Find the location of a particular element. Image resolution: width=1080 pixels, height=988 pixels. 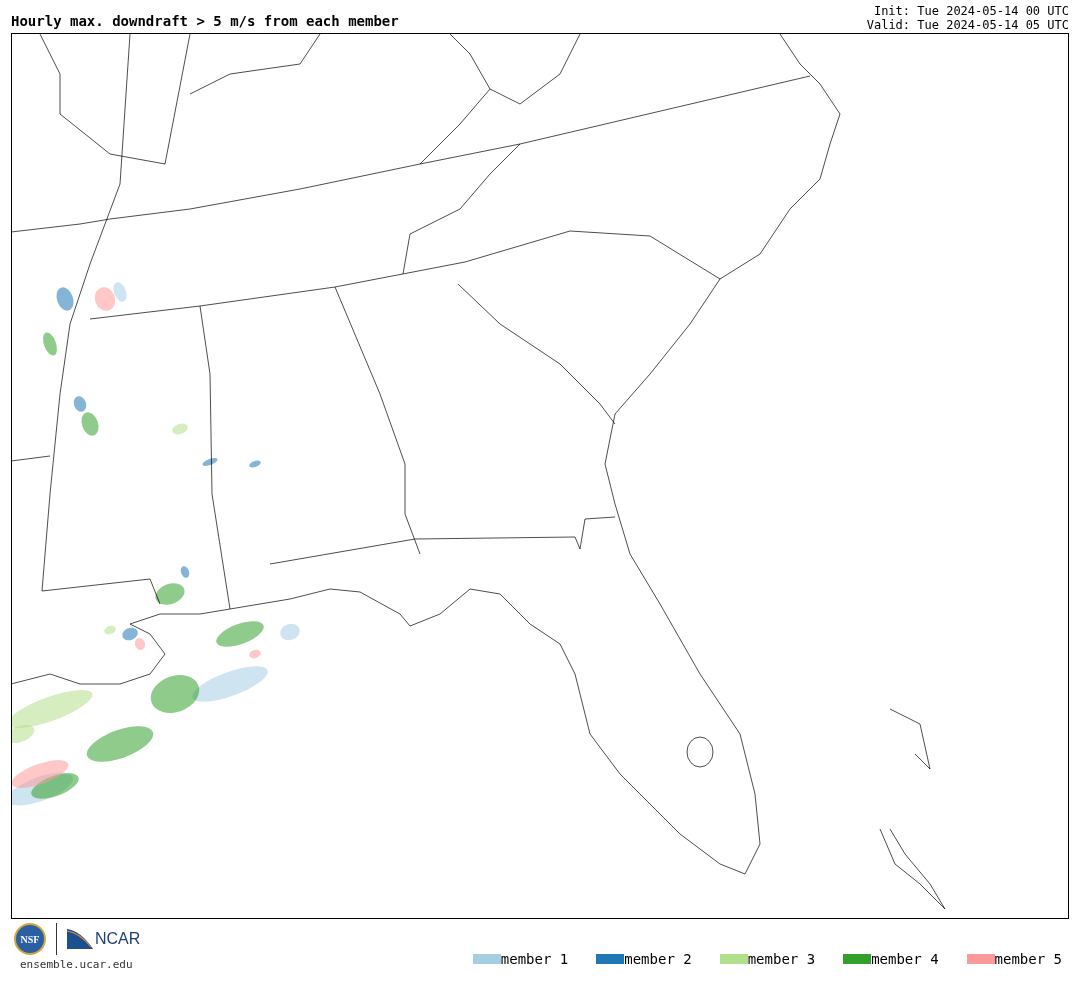

legend-label: member 3 is located at coordinates (781, 959).